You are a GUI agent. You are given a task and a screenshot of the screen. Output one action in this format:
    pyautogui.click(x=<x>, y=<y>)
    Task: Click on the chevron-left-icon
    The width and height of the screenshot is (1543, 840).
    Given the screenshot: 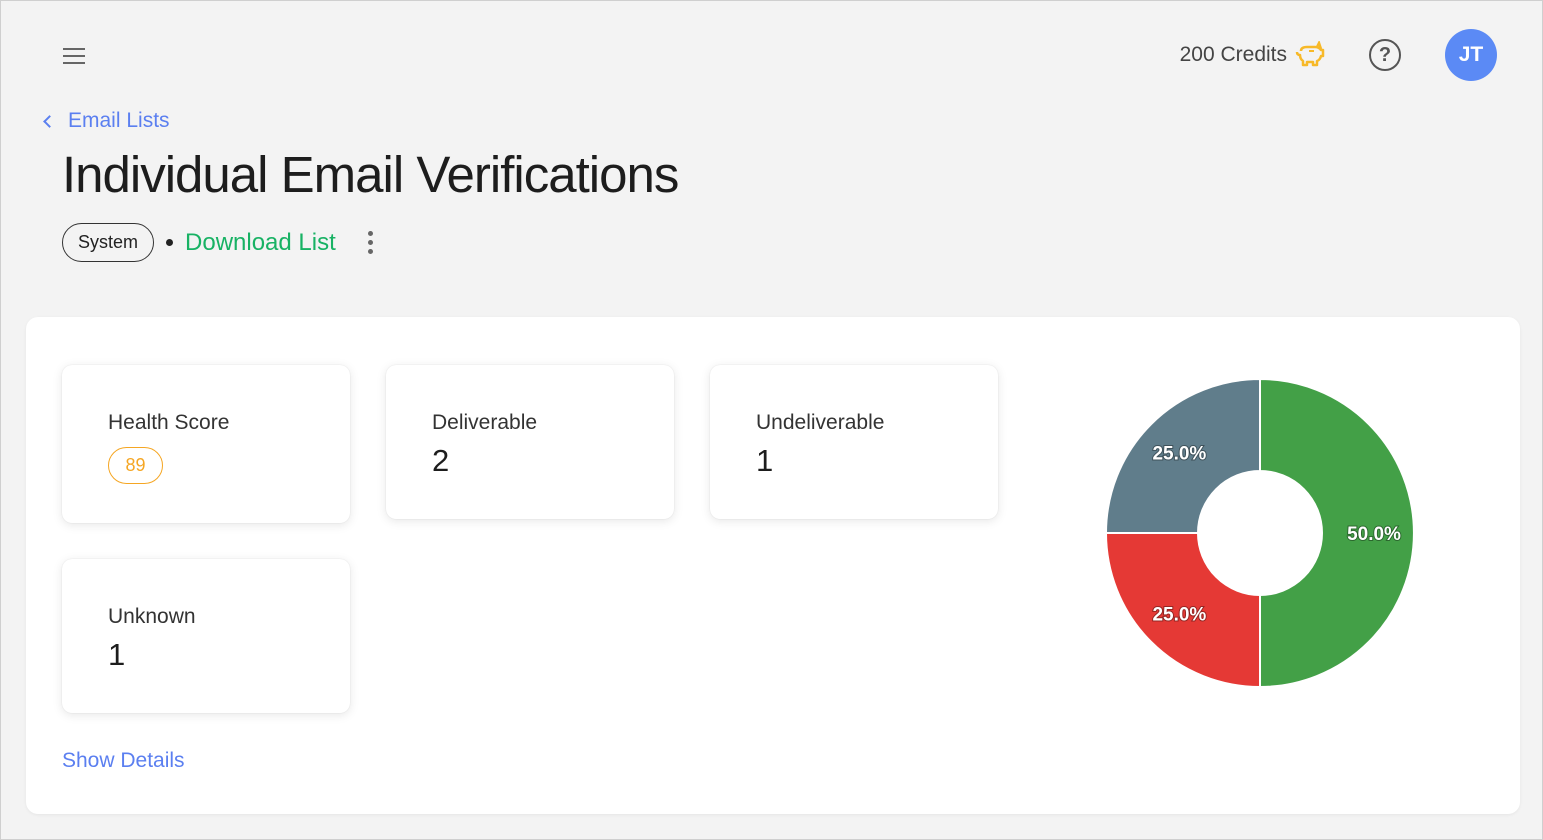 What is the action you would take?
    pyautogui.click(x=49, y=121)
    